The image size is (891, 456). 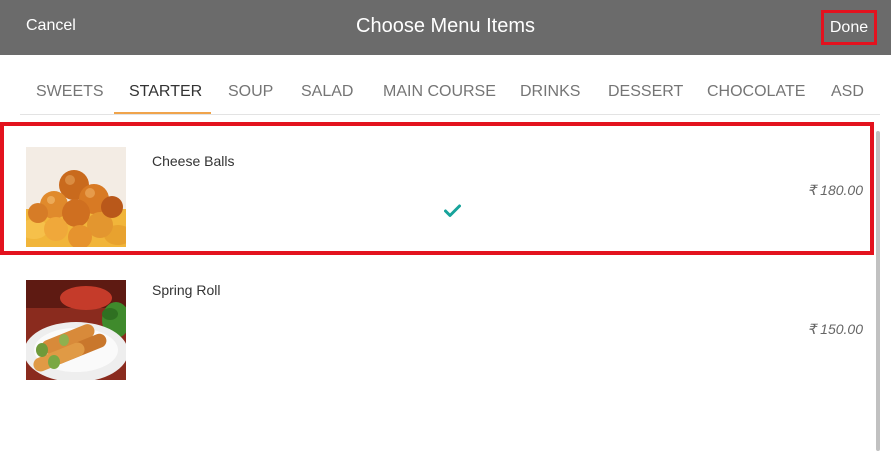 I want to click on item-price: ₹ 150.00, so click(x=835, y=329).